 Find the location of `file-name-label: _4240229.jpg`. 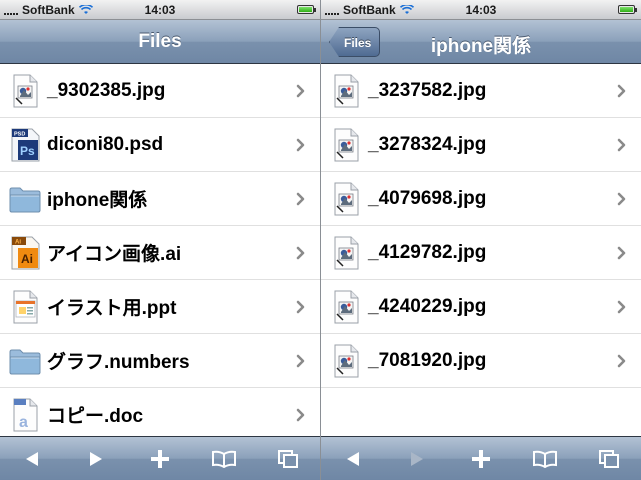

file-name-label: _4240229.jpg is located at coordinates (427, 306).